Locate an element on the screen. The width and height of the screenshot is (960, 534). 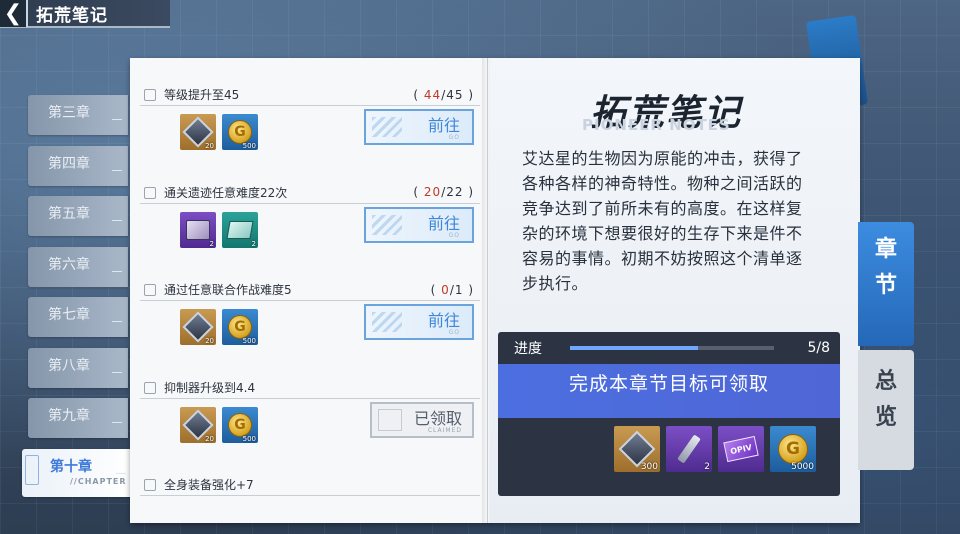
chapter-tab-label: 第十章 is located at coordinates (71, 466).